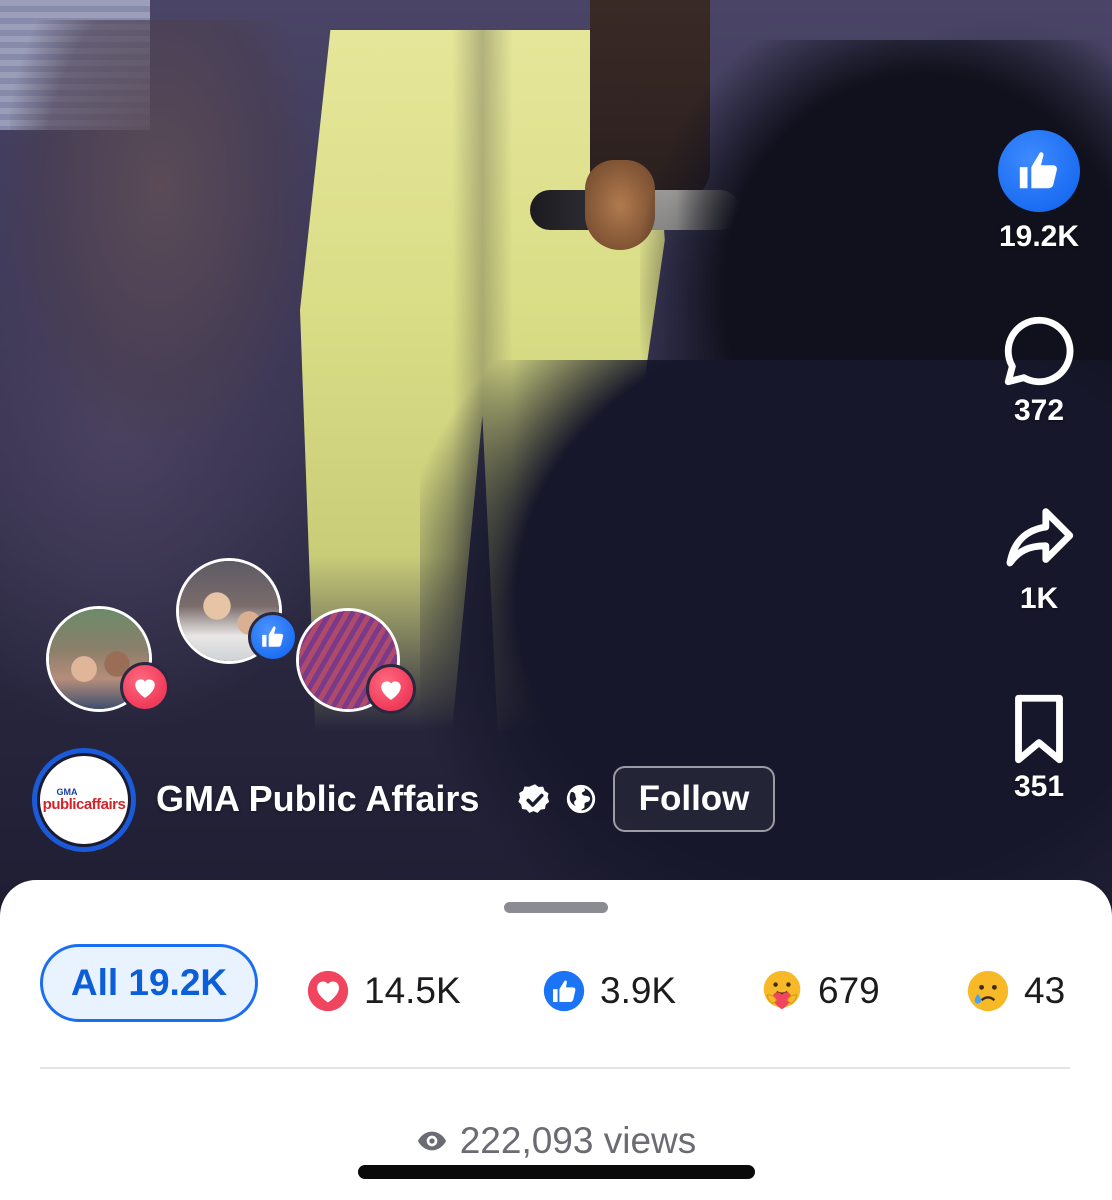 This screenshot has height=1200, width=1112. I want to click on tab-all-label: All 19.2K, so click(149, 982).